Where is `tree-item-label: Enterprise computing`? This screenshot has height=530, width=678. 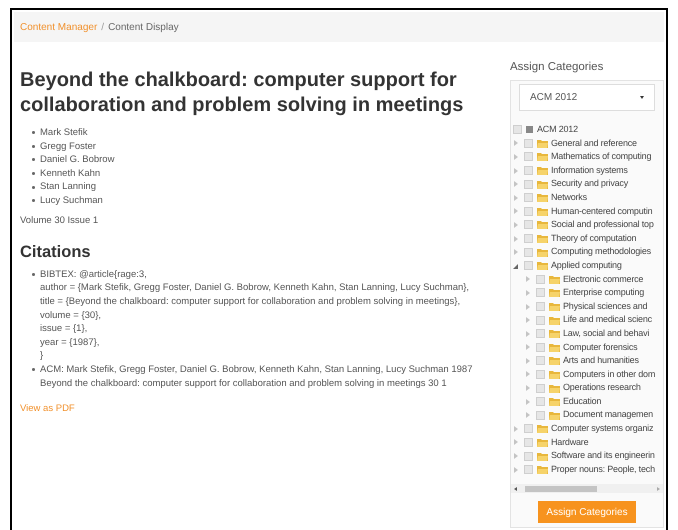 tree-item-label: Enterprise computing is located at coordinates (603, 293).